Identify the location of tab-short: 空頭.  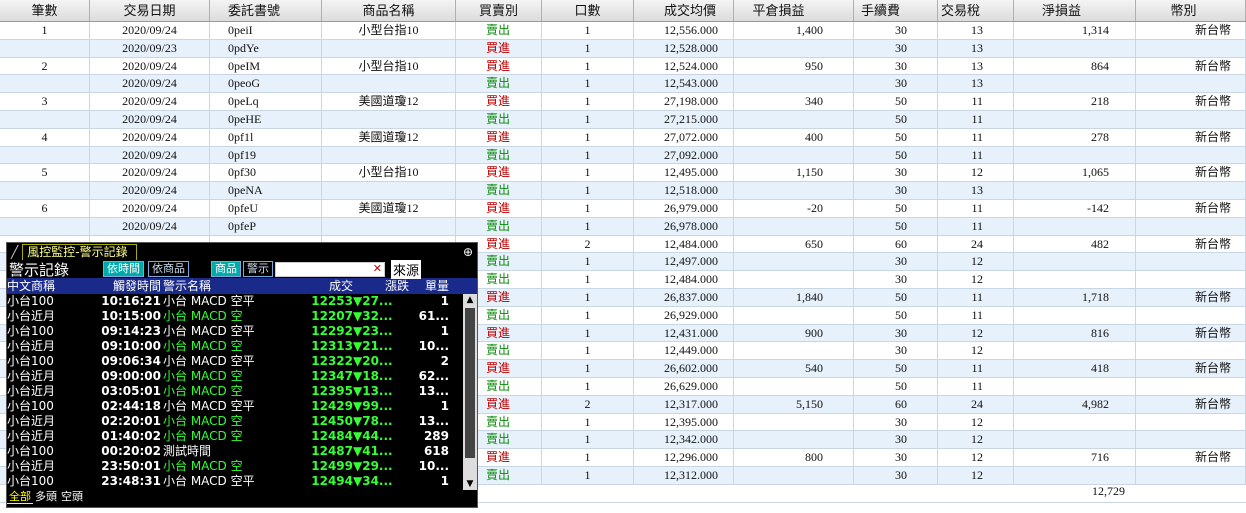
(72, 497).